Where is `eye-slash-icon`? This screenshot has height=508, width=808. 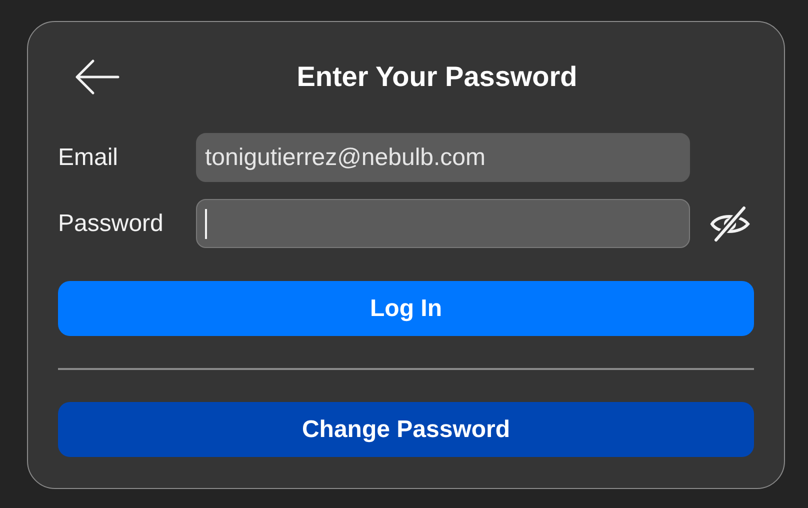
eye-slash-icon is located at coordinates (730, 224).